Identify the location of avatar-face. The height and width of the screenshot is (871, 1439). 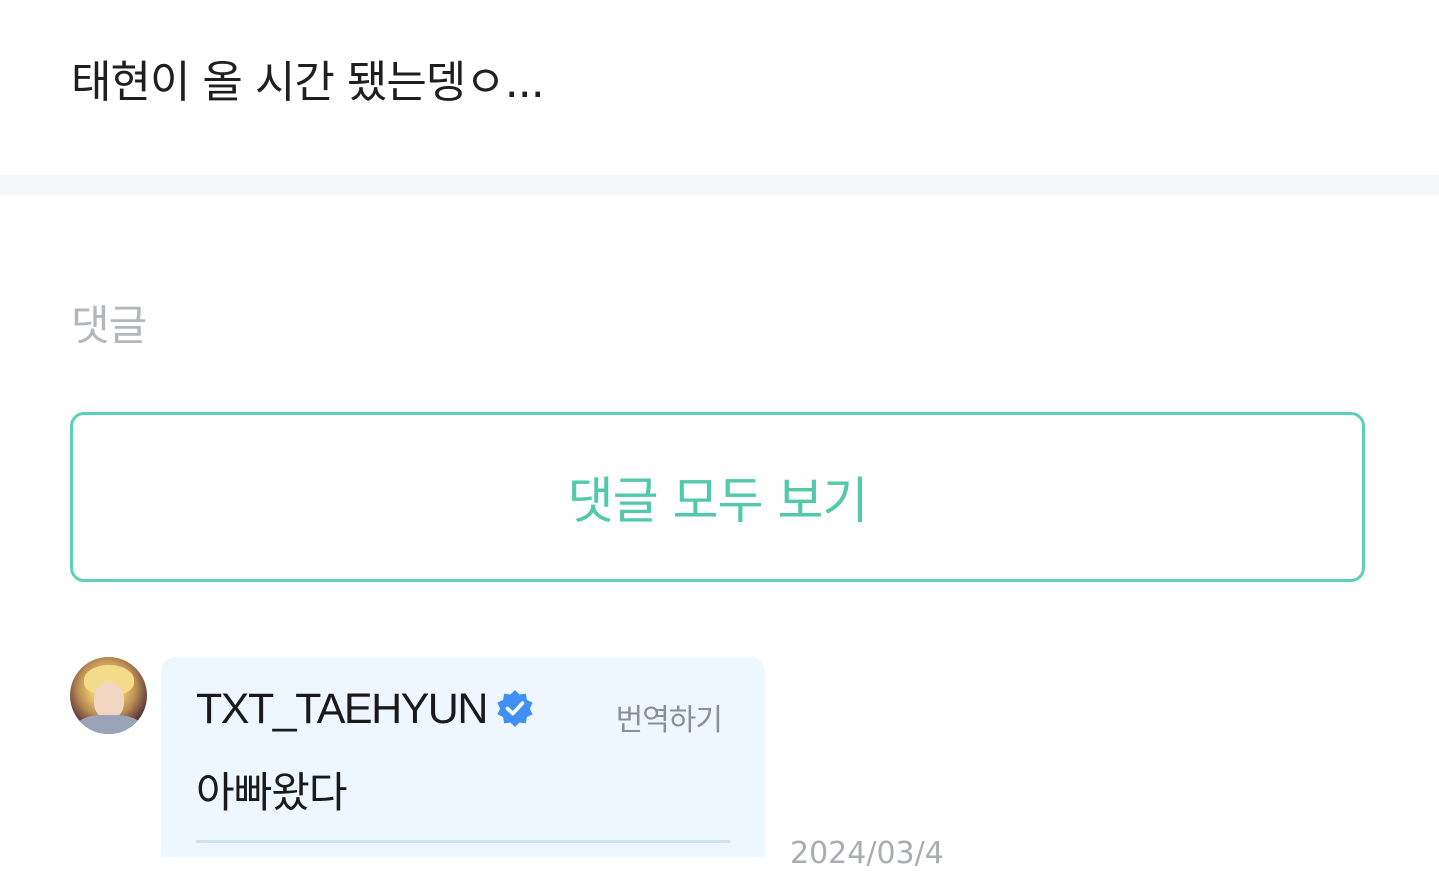
(109, 701).